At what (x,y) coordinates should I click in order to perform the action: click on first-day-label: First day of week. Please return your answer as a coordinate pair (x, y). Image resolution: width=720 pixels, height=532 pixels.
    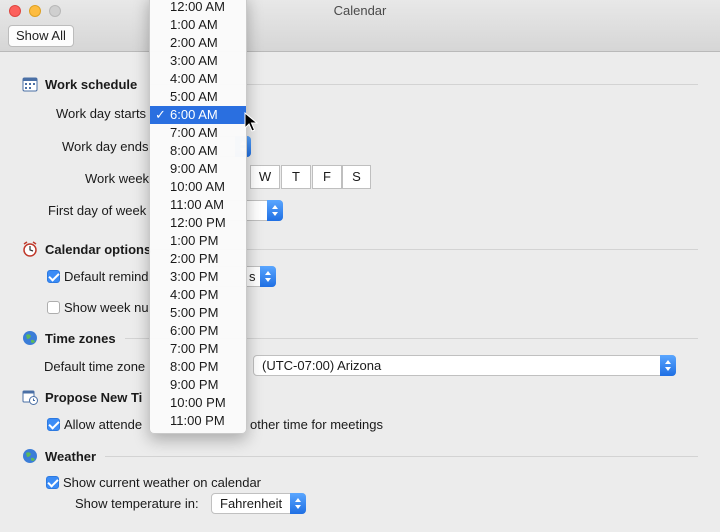
    Looking at the image, I should click on (97, 210).